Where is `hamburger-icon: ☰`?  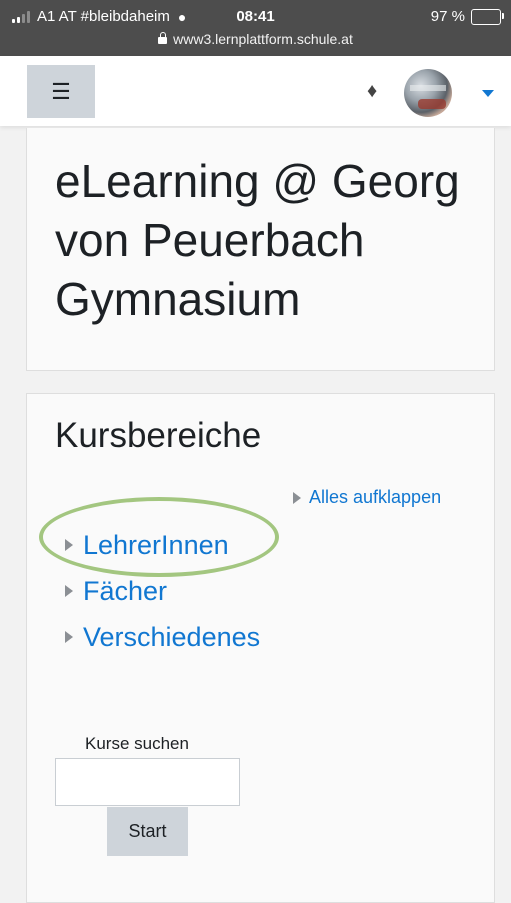
hamburger-icon: ☰ is located at coordinates (61, 91).